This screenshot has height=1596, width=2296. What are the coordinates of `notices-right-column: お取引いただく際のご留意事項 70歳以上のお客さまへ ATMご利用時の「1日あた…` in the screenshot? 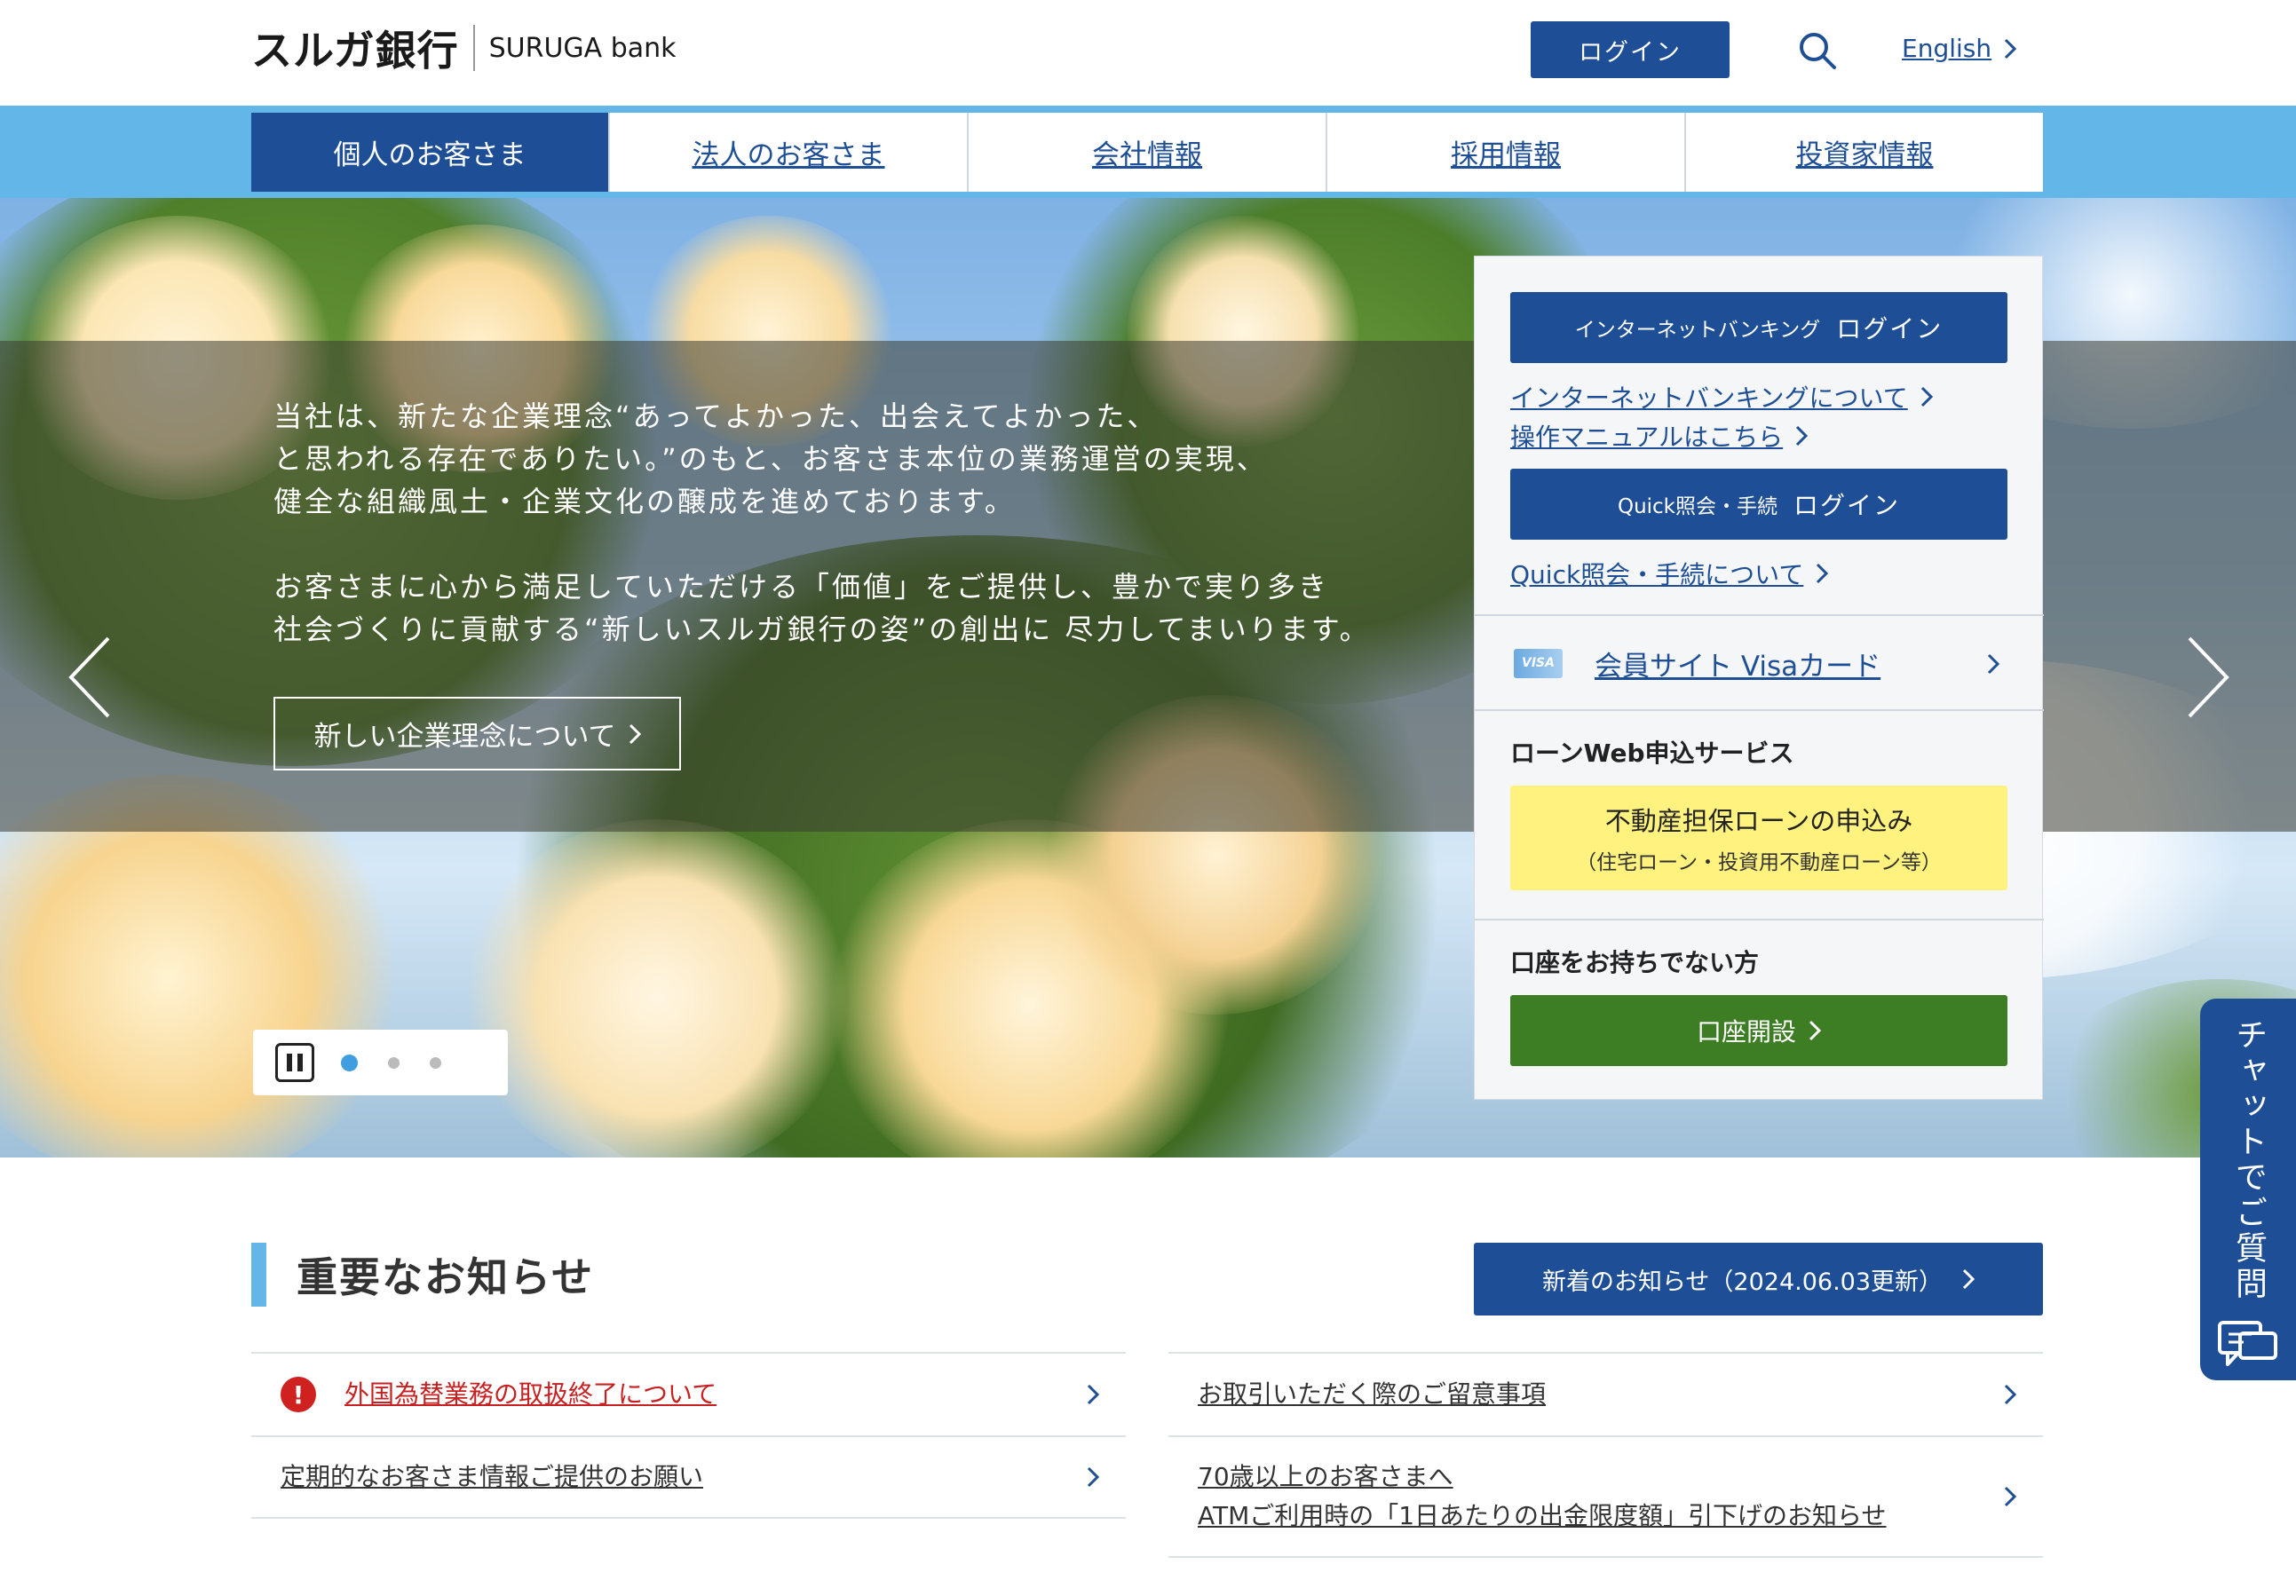 It's located at (1605, 1455).